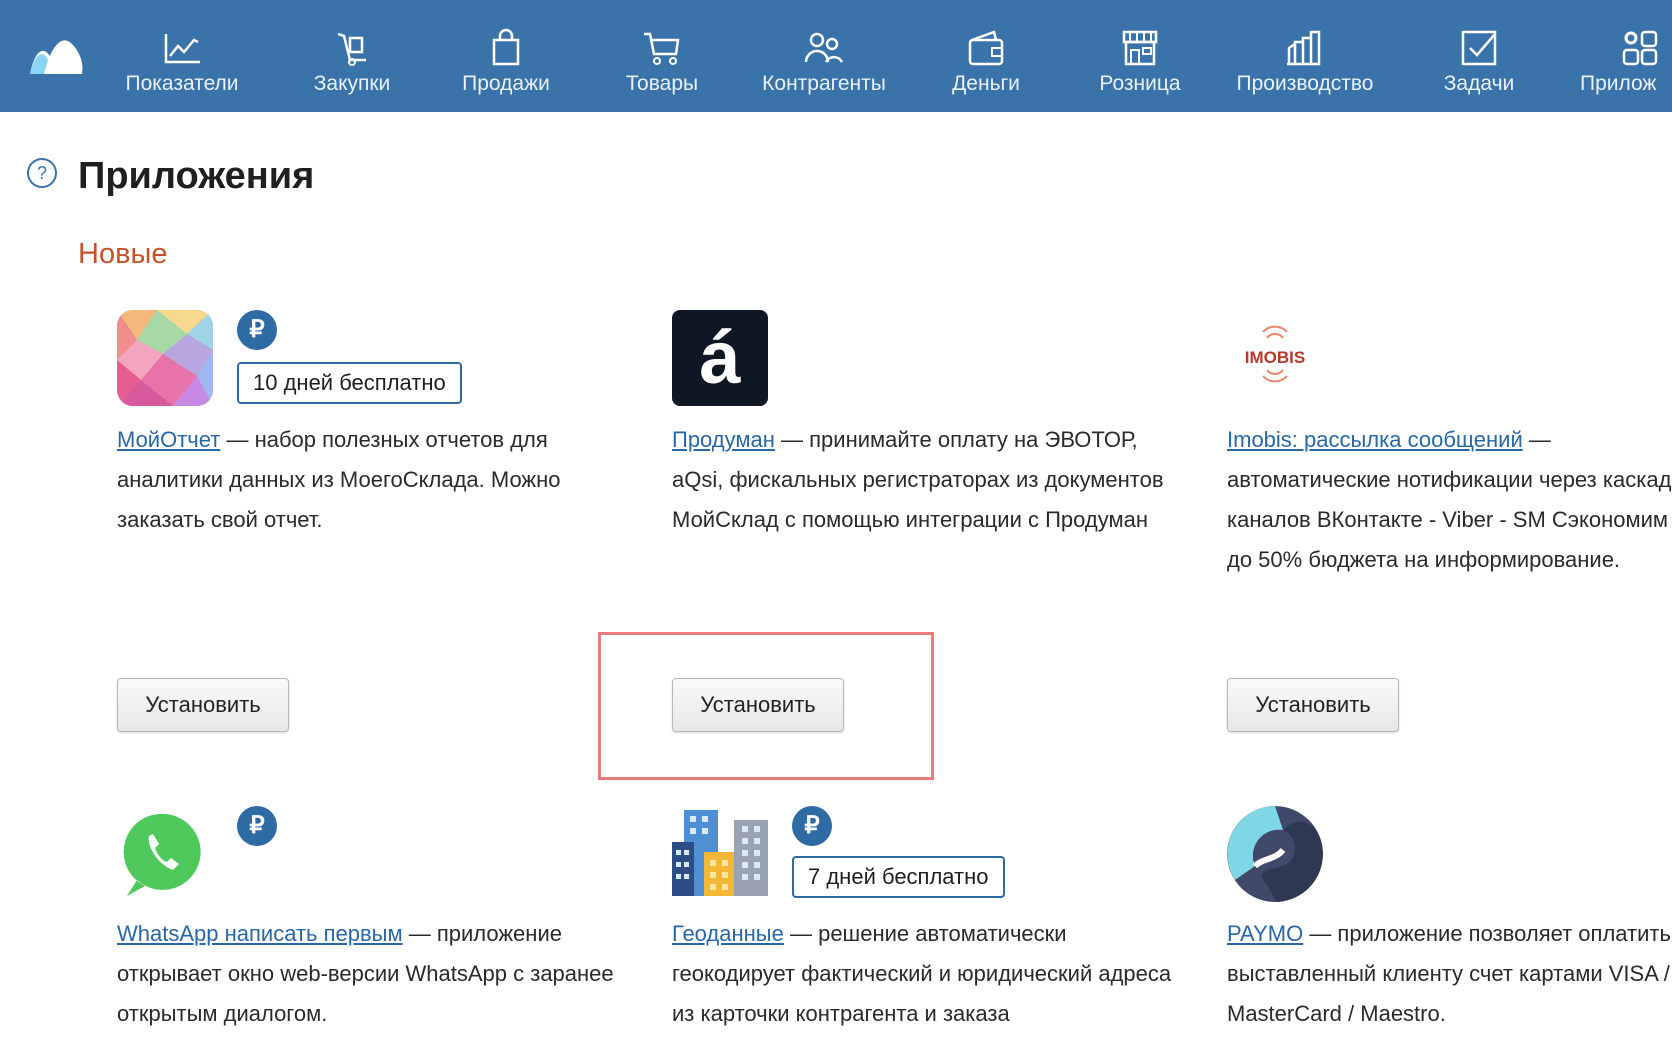 This screenshot has width=1672, height=1056. What do you see at coordinates (1304, 48) in the screenshot?
I see `factory-icon` at bounding box center [1304, 48].